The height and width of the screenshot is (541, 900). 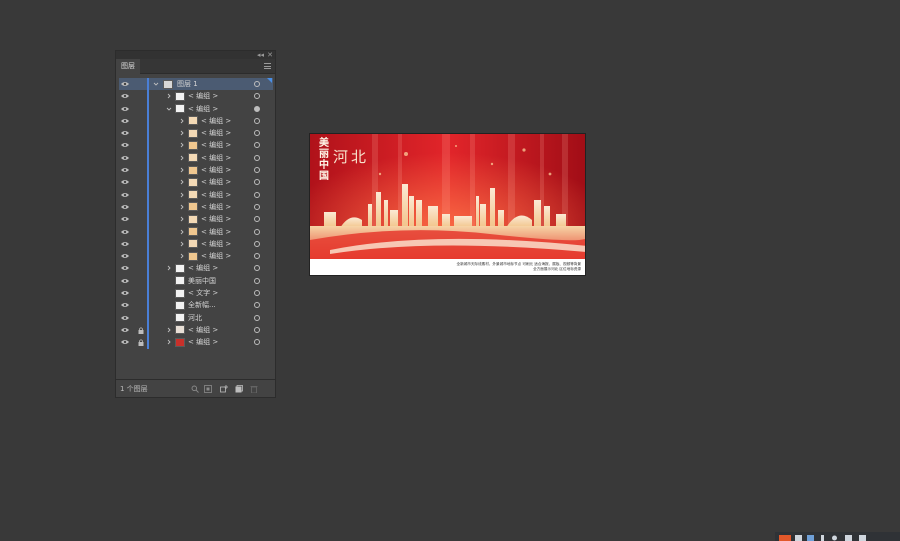 What do you see at coordinates (848, 538) in the screenshot?
I see `shirt-icon` at bounding box center [848, 538].